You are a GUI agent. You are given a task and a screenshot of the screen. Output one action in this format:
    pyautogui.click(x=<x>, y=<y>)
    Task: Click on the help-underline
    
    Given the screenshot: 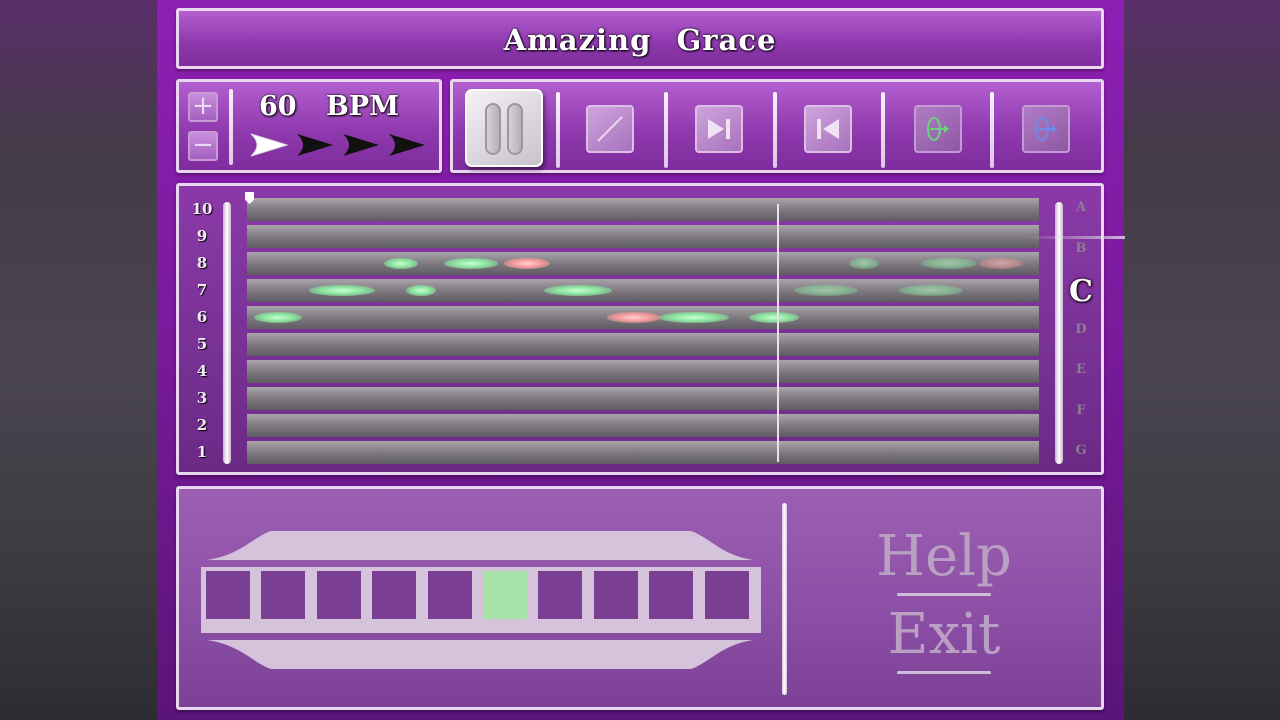 What is the action you would take?
    pyautogui.click(x=944, y=594)
    